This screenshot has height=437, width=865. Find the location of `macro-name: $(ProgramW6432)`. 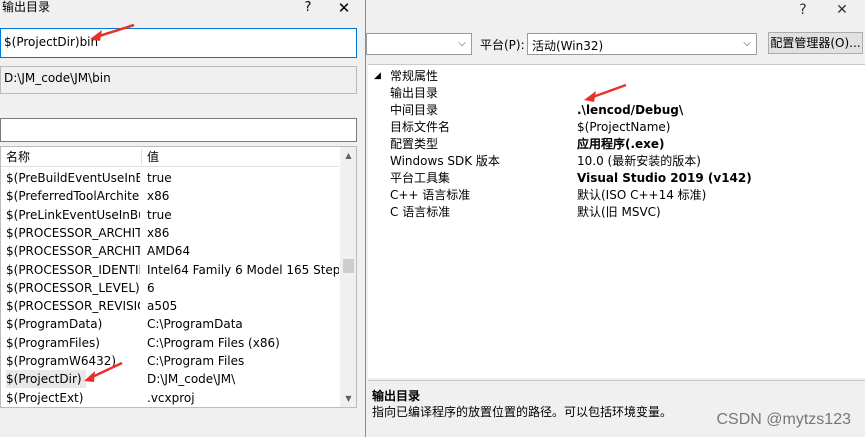

macro-name: $(ProgramW6432) is located at coordinates (61, 361).